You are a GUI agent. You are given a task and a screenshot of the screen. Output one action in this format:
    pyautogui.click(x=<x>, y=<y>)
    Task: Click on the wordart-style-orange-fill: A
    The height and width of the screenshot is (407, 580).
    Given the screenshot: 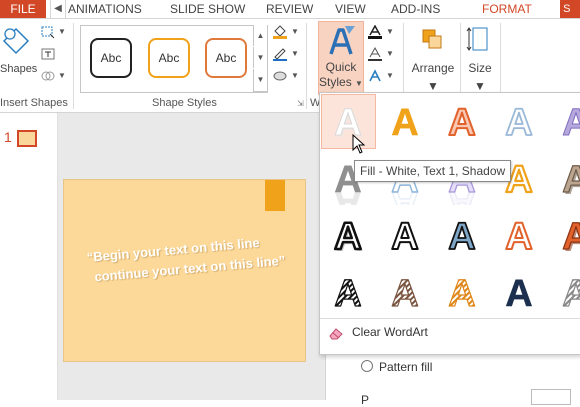 What is the action you would take?
    pyautogui.click(x=404, y=120)
    